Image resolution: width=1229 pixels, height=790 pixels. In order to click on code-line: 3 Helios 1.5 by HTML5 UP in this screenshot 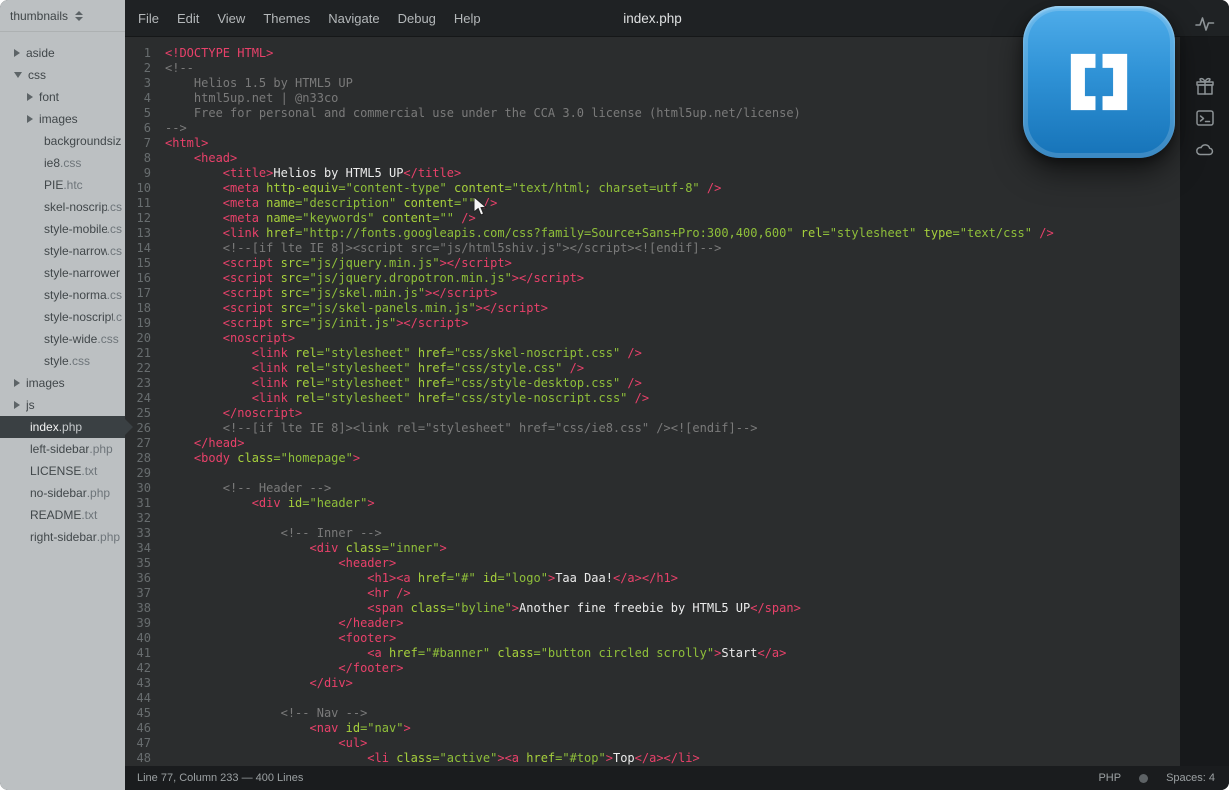, I will do `click(652, 83)`.